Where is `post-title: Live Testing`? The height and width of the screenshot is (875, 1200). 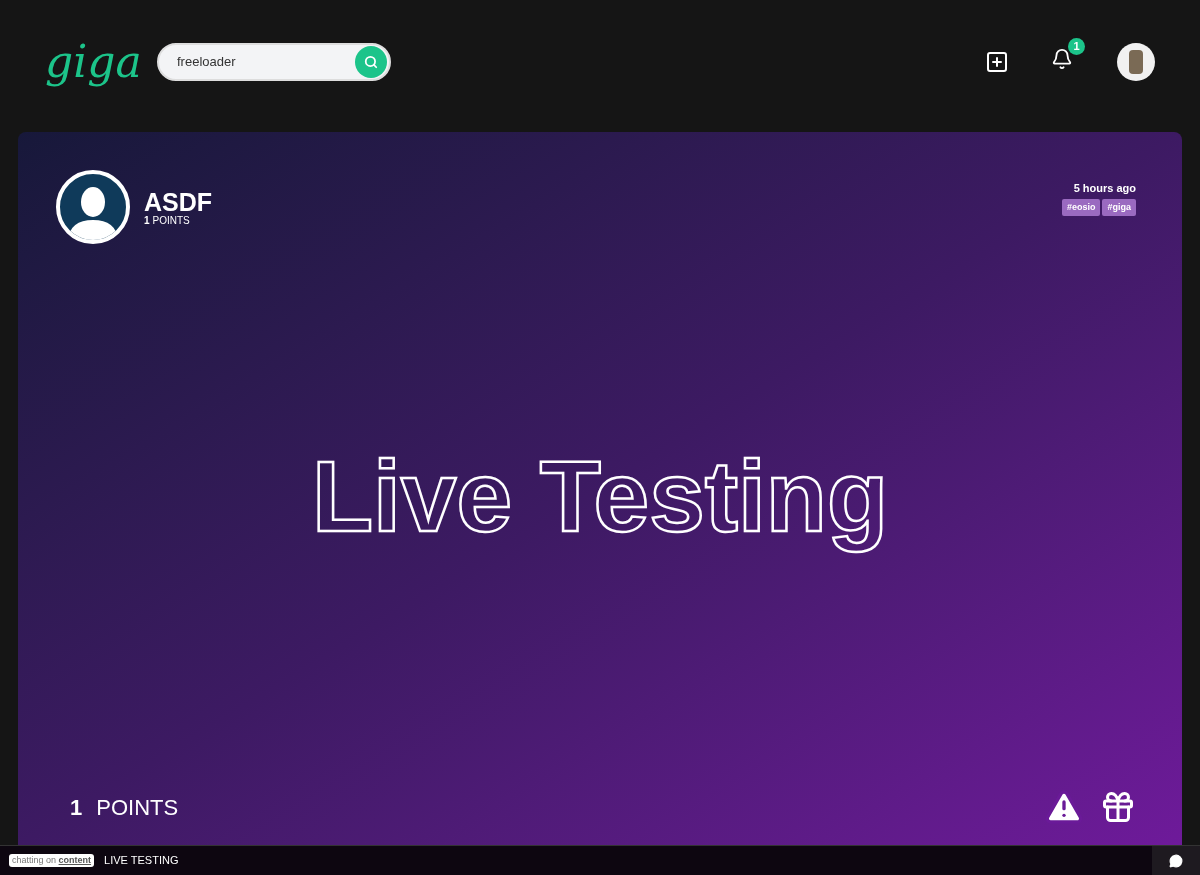 post-title: Live Testing is located at coordinates (600, 497).